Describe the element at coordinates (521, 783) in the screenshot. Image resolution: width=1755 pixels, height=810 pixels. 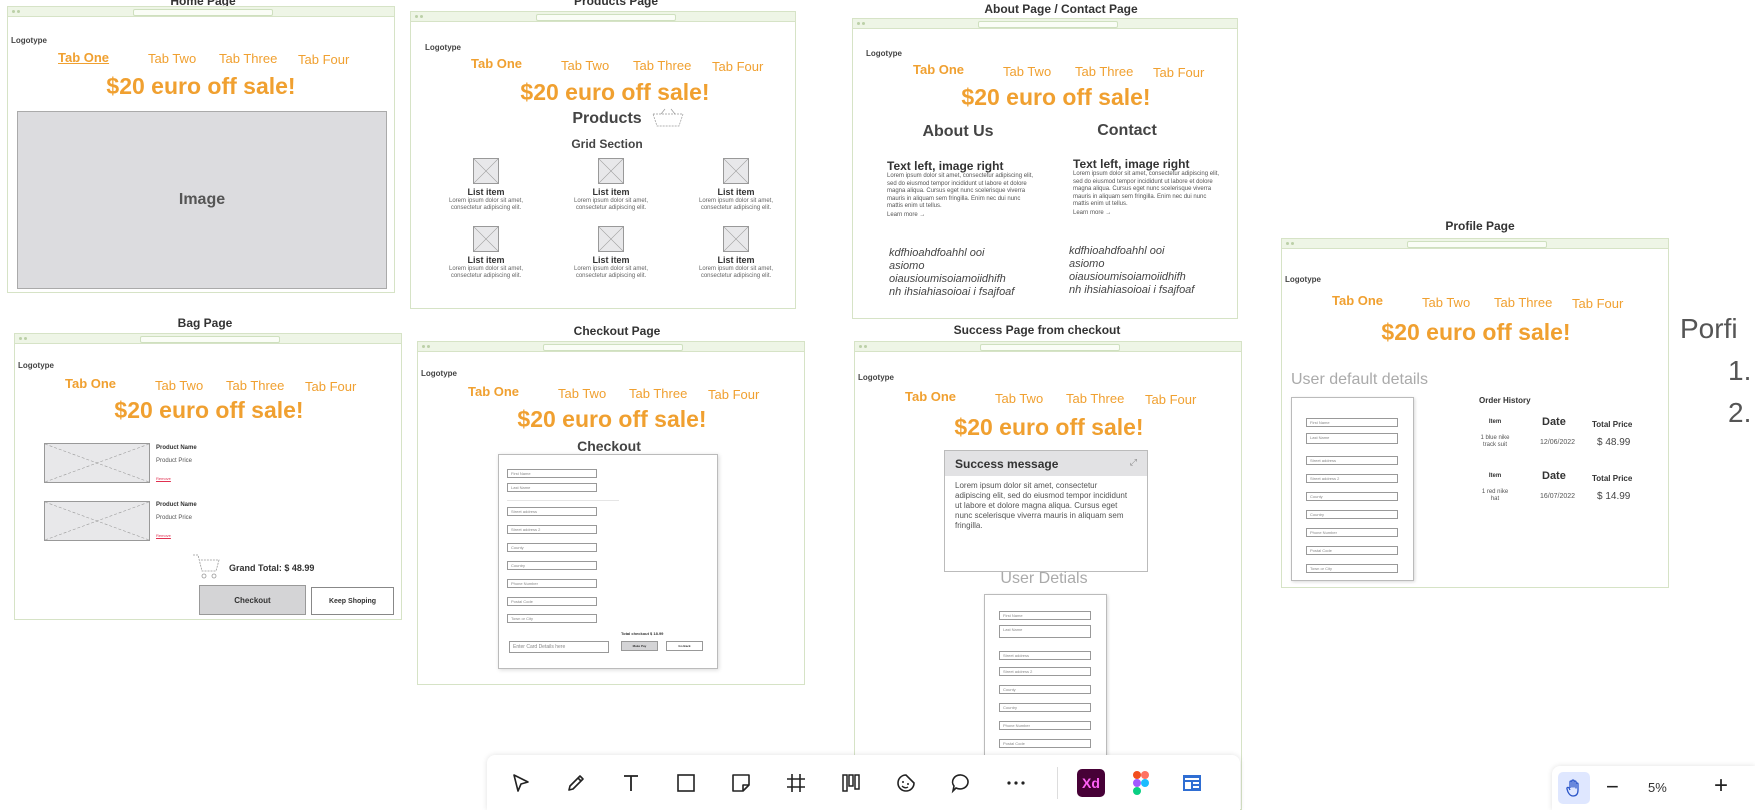
I see `select-tool-icon` at that location.